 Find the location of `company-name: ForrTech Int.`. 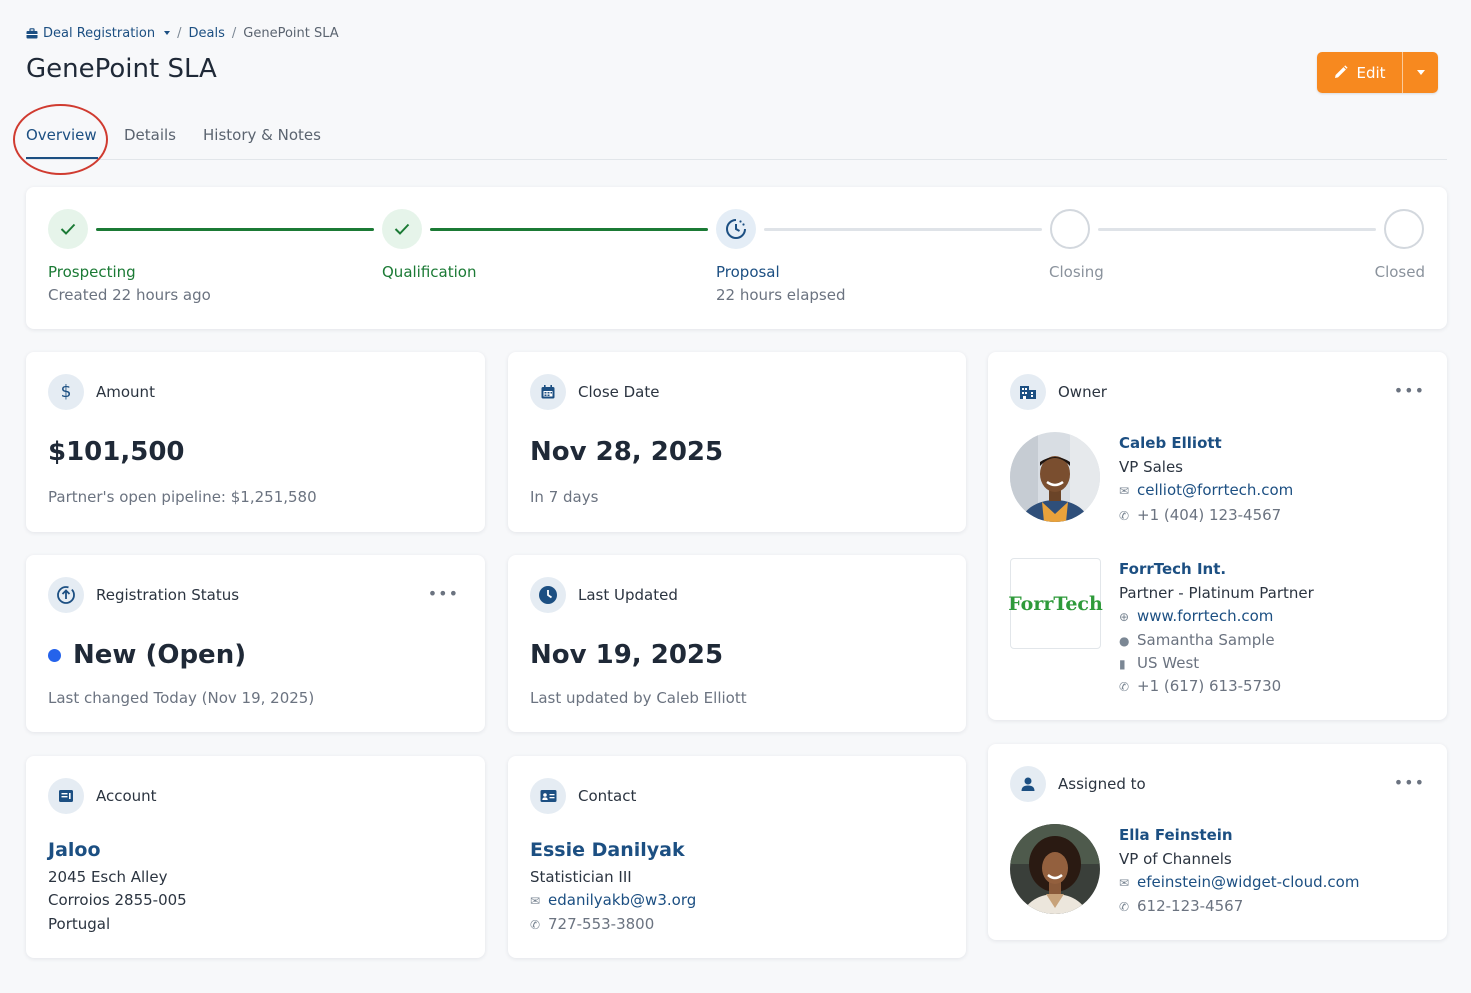

company-name: ForrTech Int. is located at coordinates (1172, 569).